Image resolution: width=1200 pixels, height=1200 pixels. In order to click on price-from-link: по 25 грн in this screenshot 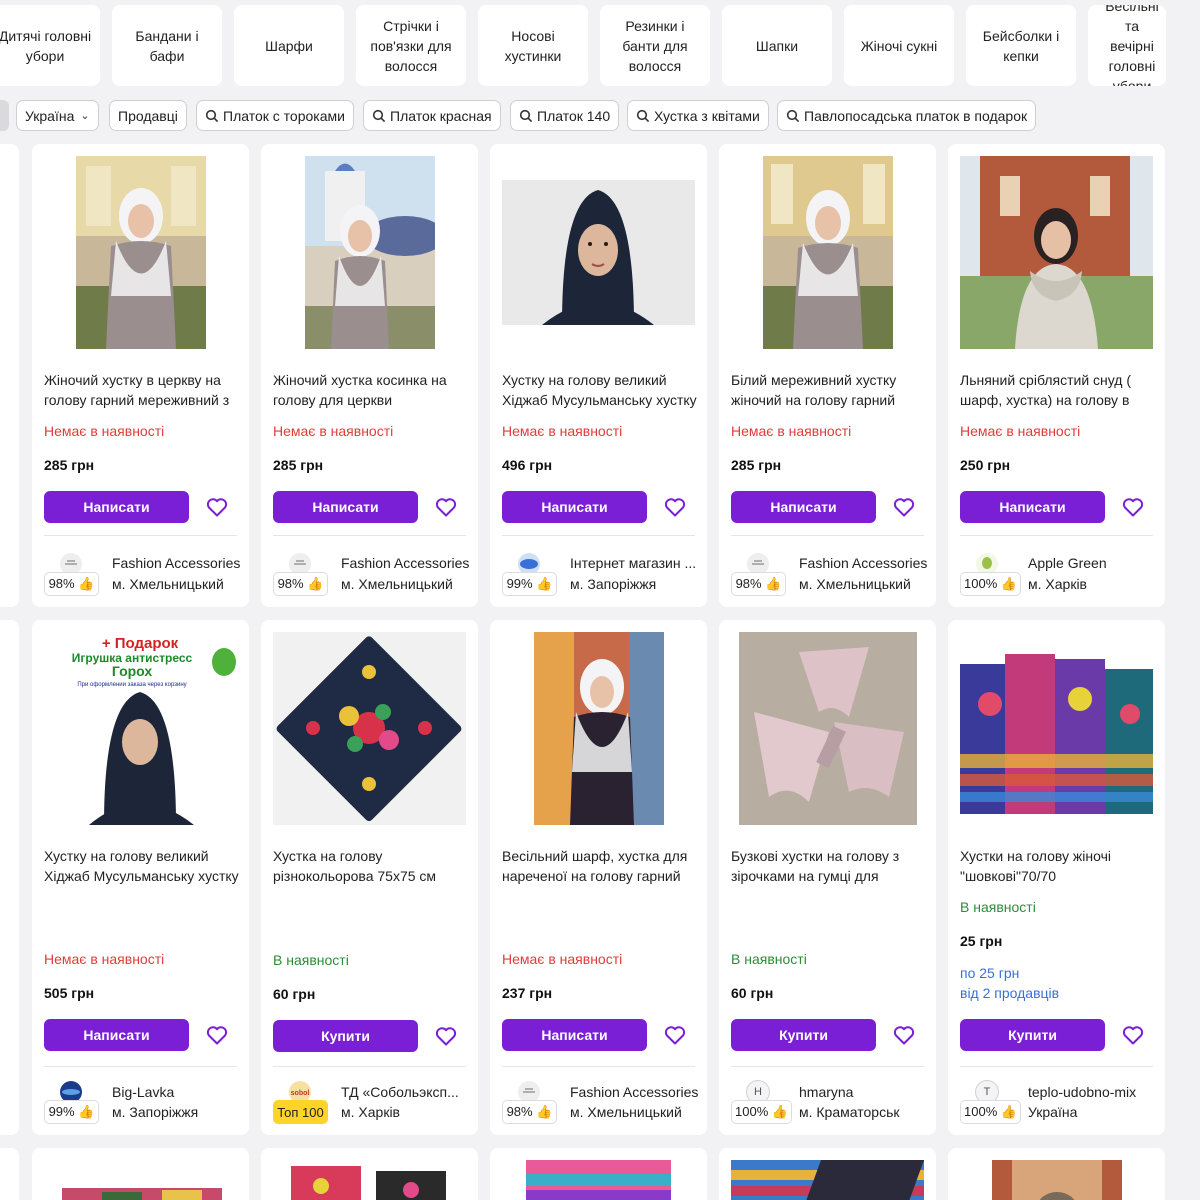, I will do `click(989, 973)`.